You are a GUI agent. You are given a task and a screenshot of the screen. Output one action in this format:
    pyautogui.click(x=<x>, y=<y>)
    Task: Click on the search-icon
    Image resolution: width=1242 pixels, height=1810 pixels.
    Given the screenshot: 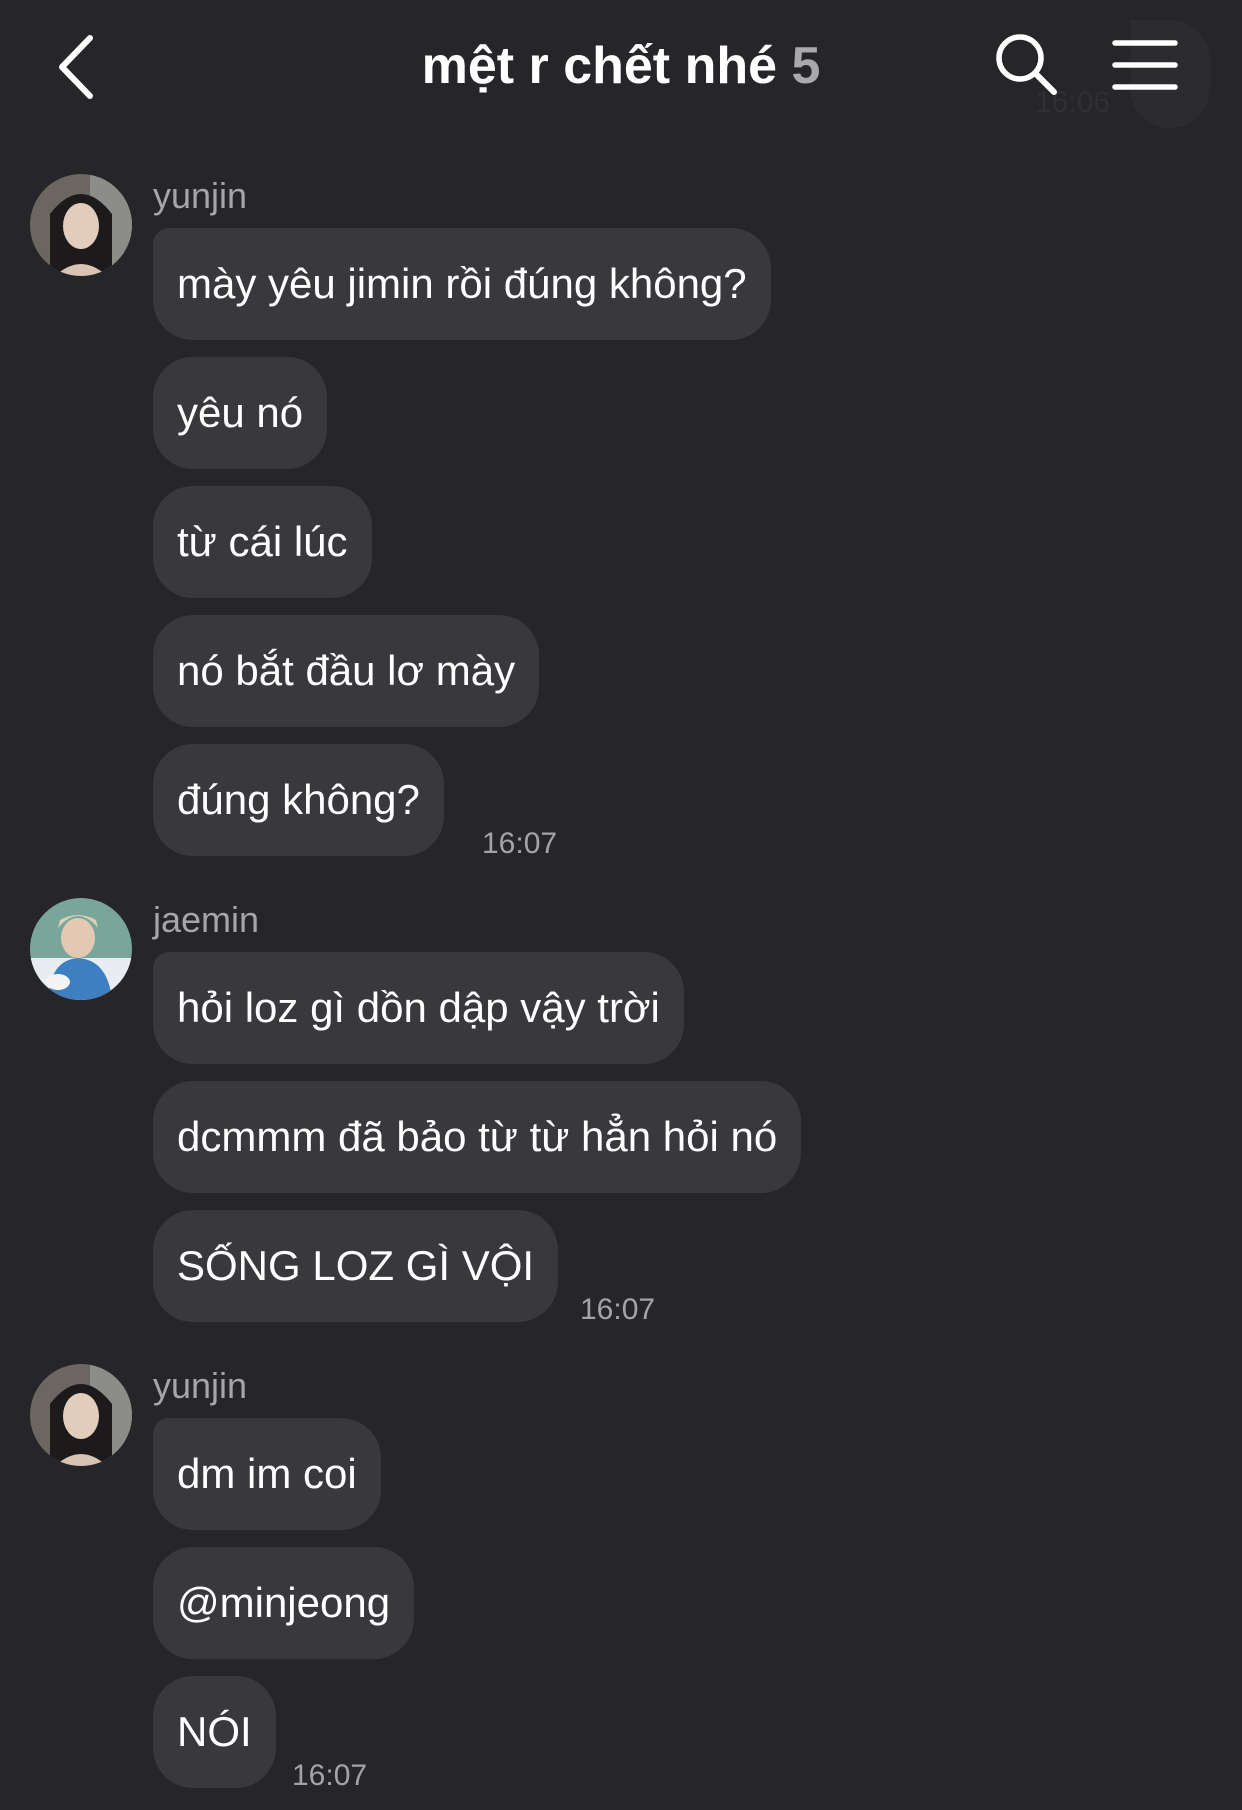 What is the action you would take?
    pyautogui.click(x=1026, y=64)
    